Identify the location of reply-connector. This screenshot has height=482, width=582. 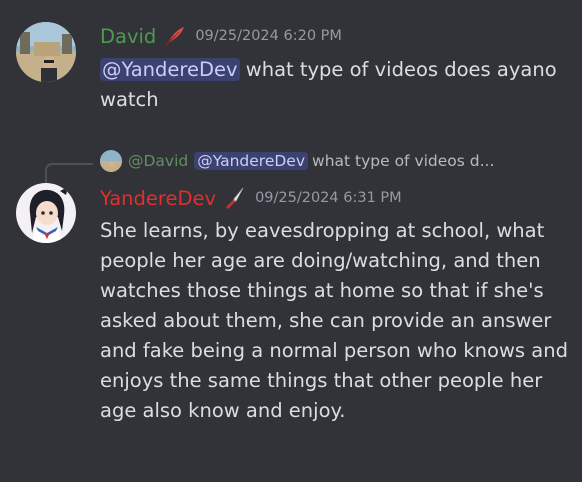
(69, 173).